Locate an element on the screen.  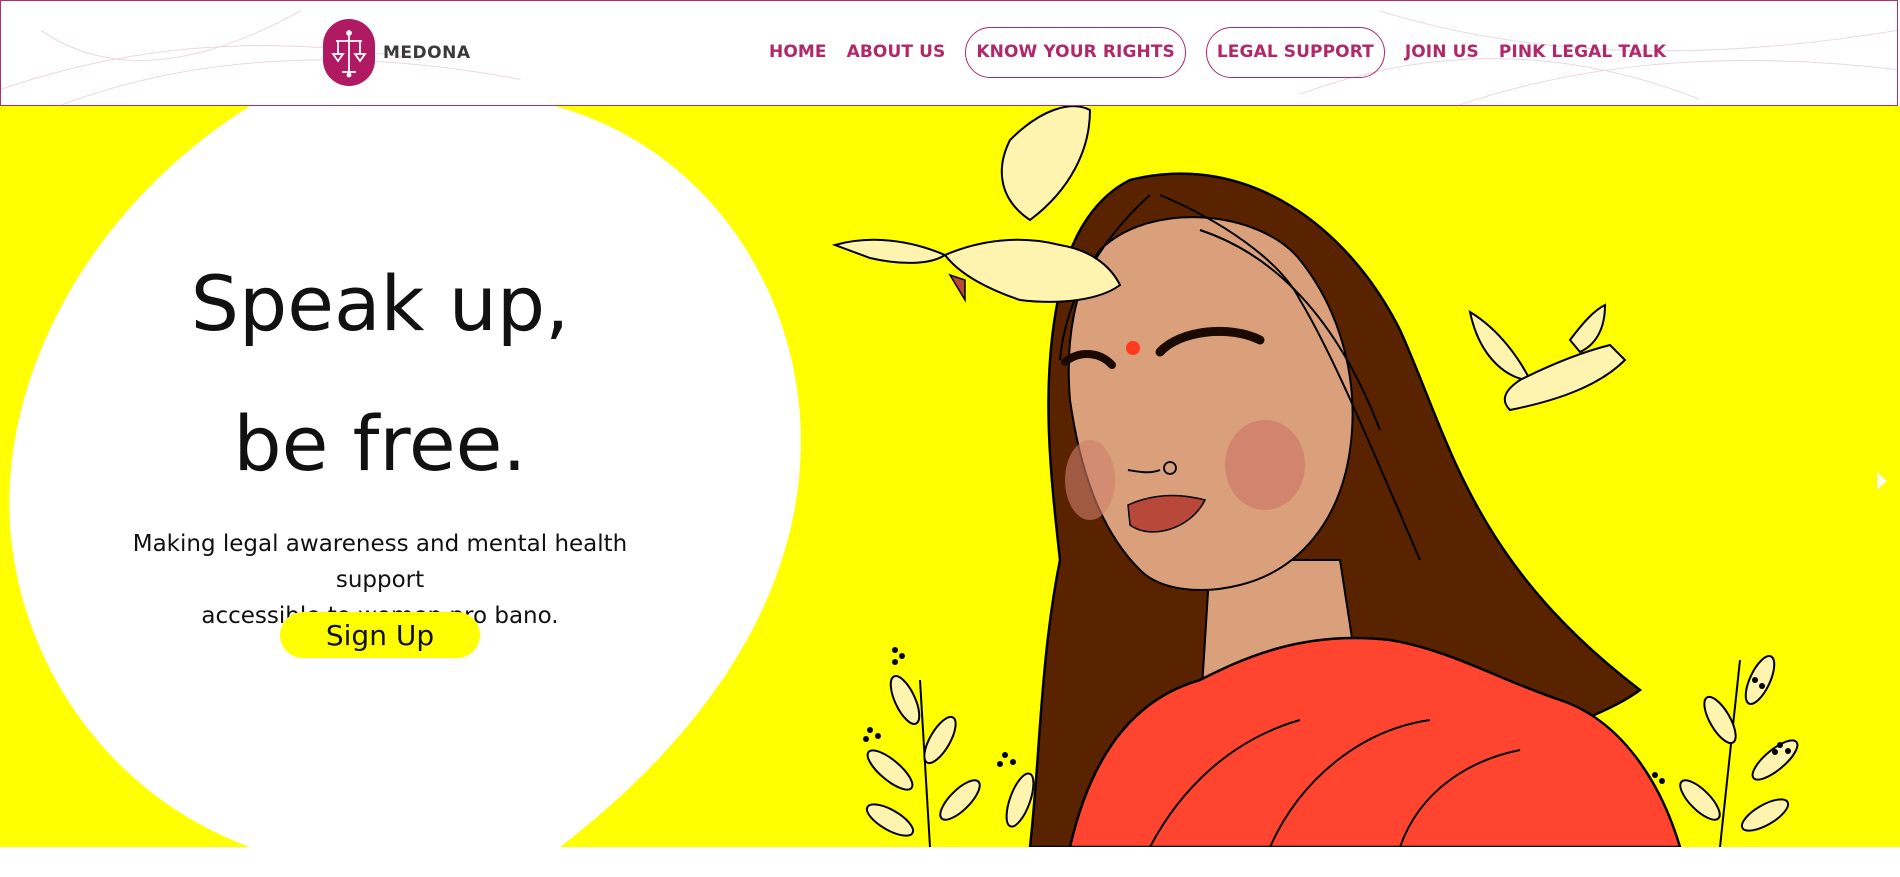
nav-join-us: JOIN US is located at coordinates (1442, 52).